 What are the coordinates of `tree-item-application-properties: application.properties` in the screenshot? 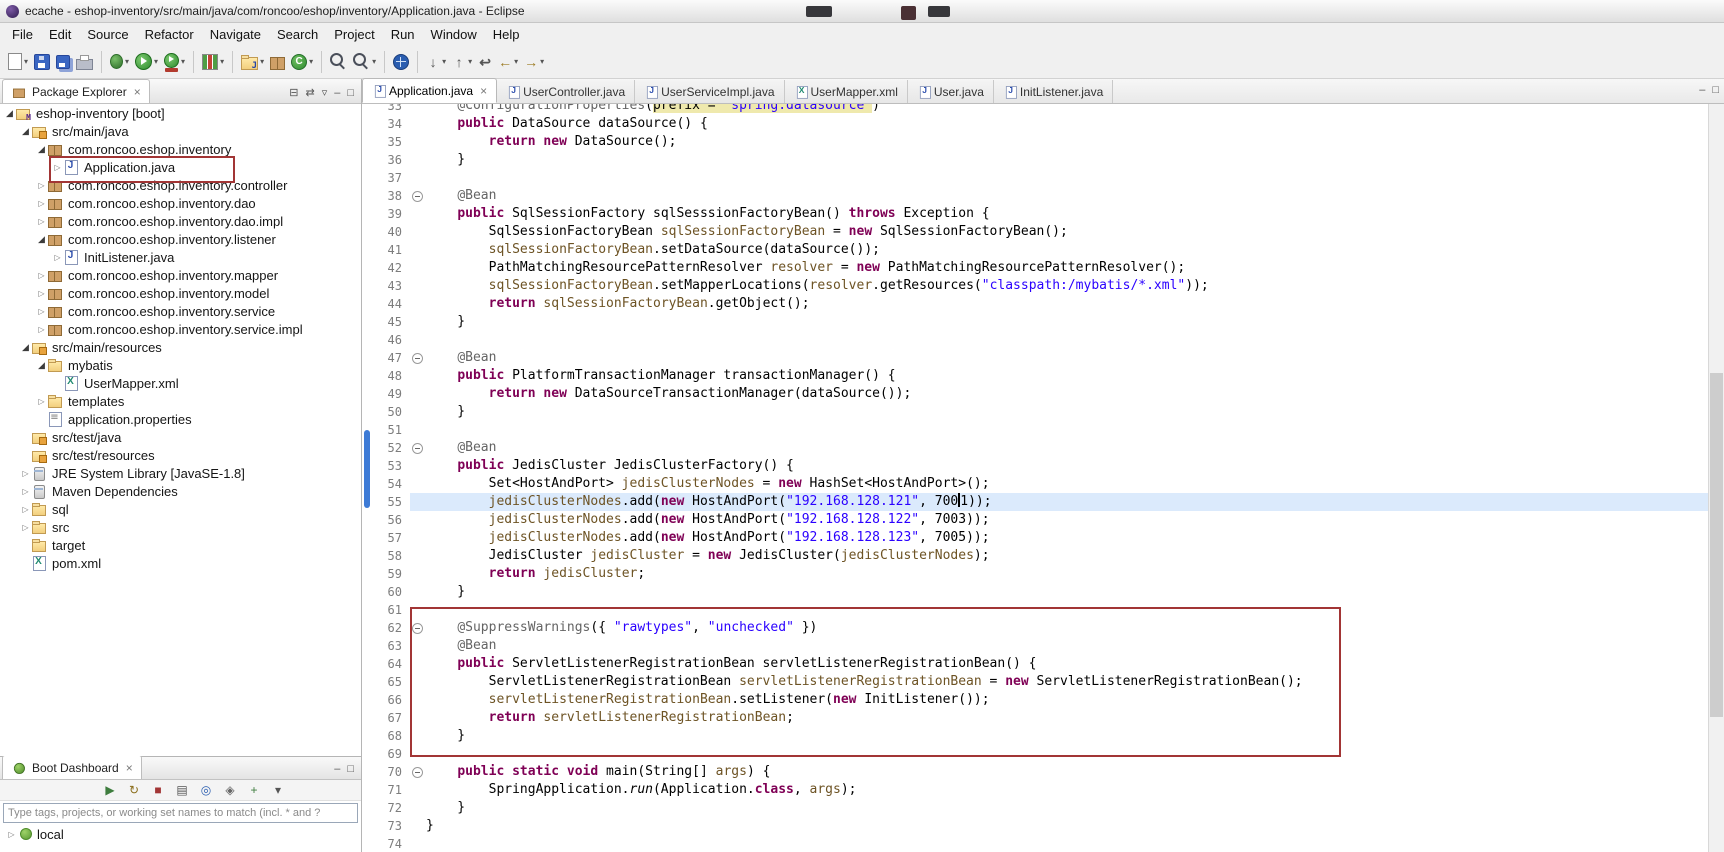 It's located at (180, 419).